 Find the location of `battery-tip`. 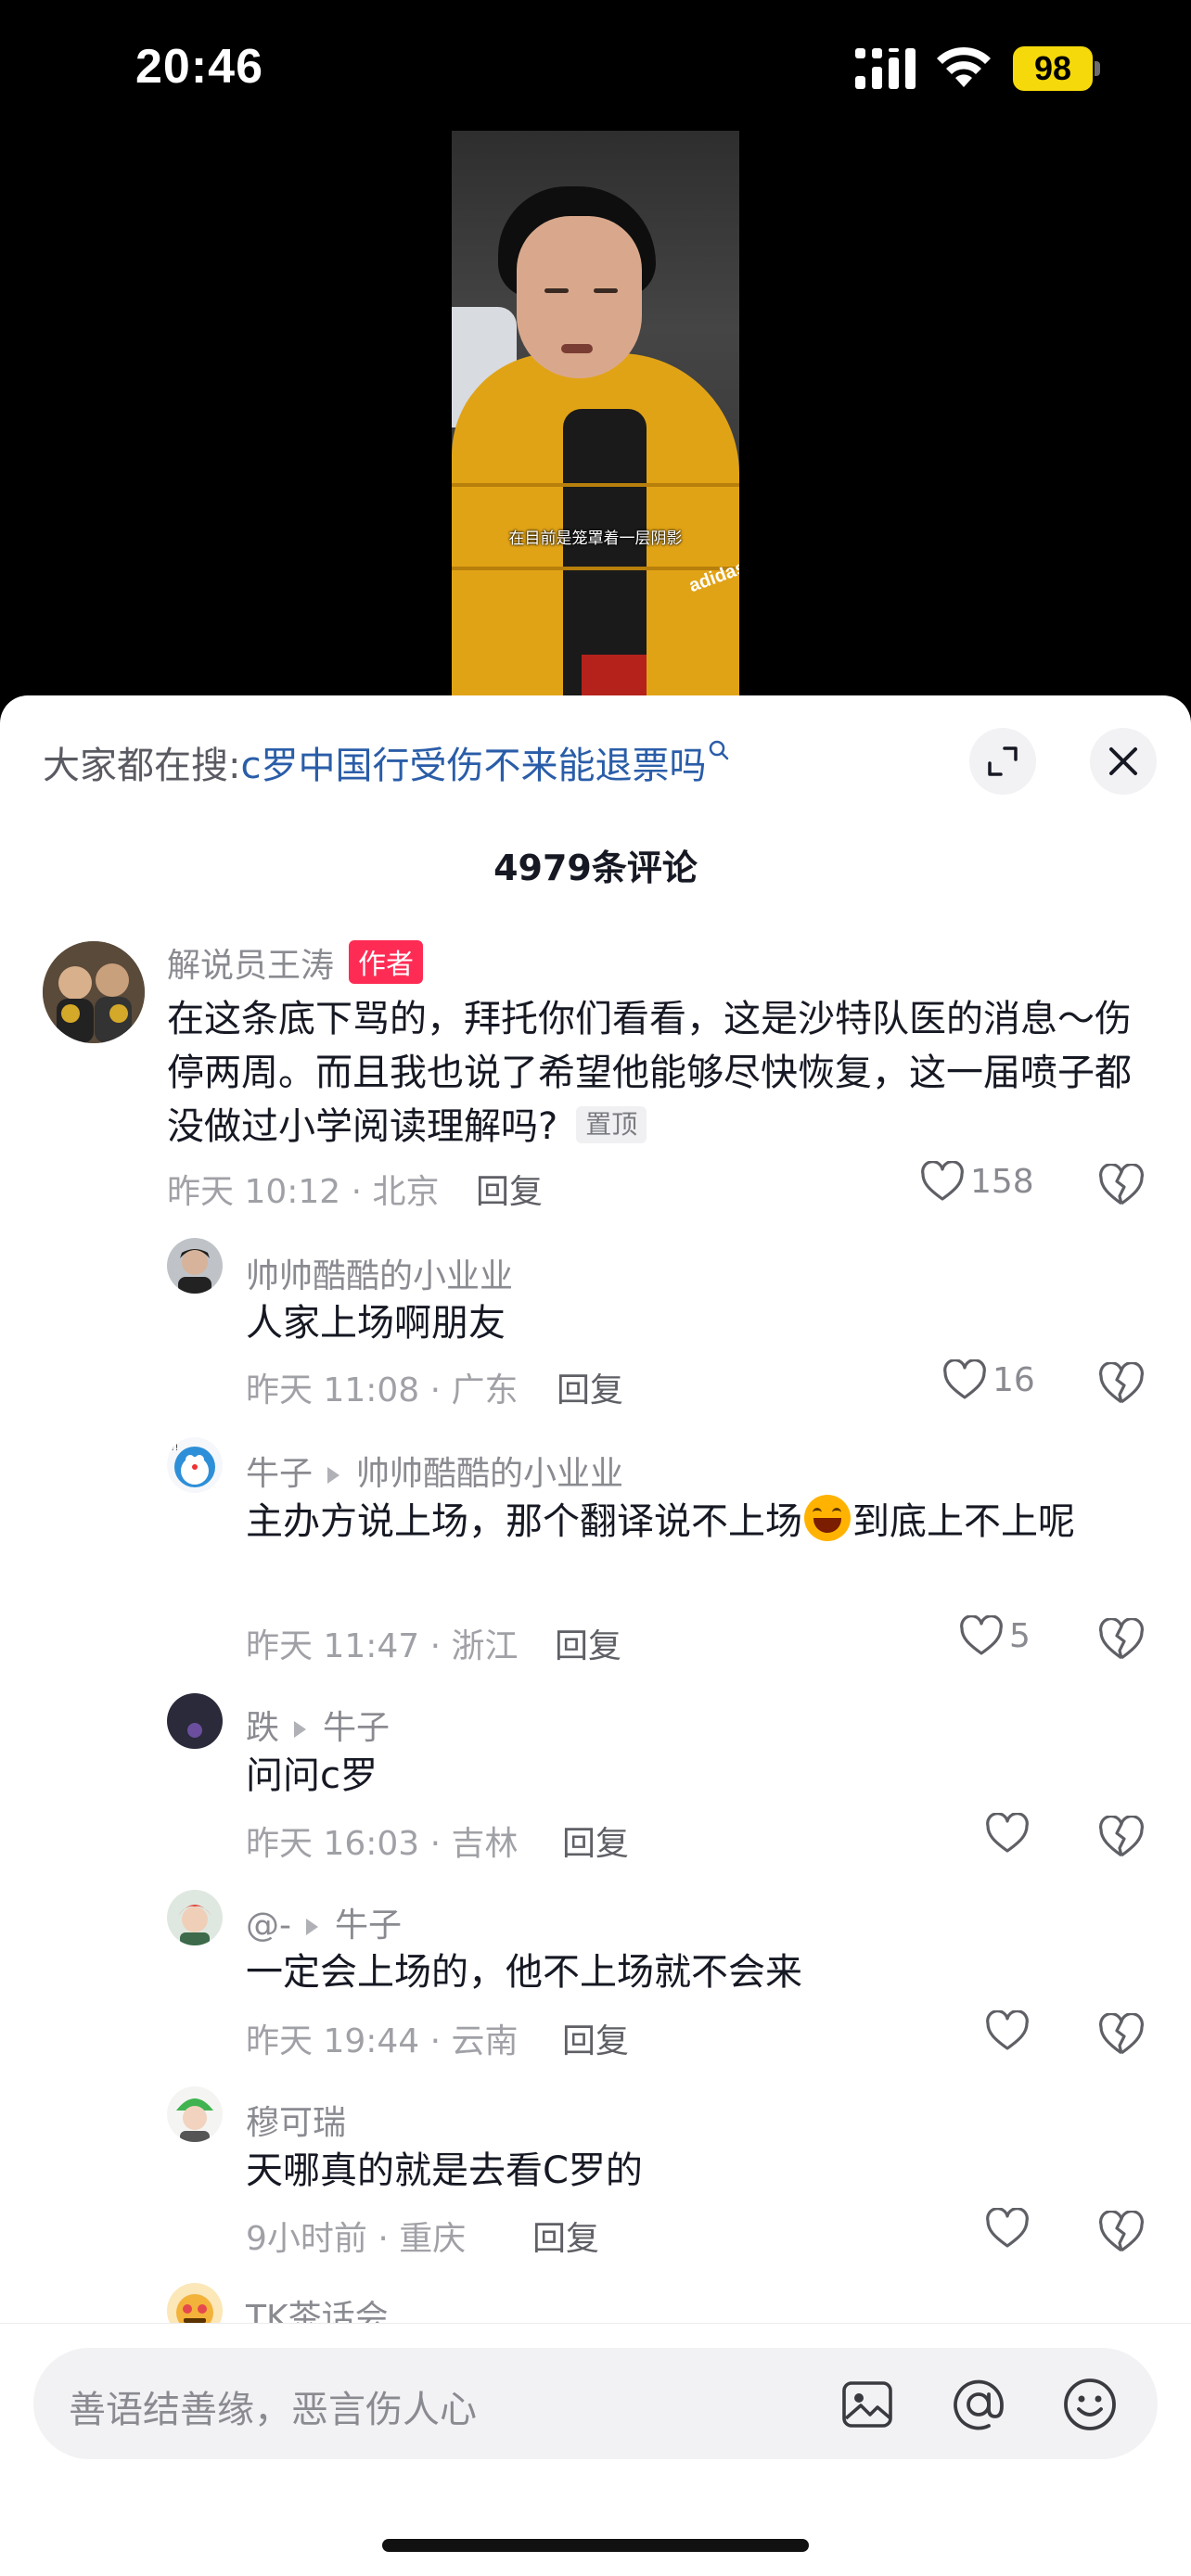

battery-tip is located at coordinates (1097, 68).